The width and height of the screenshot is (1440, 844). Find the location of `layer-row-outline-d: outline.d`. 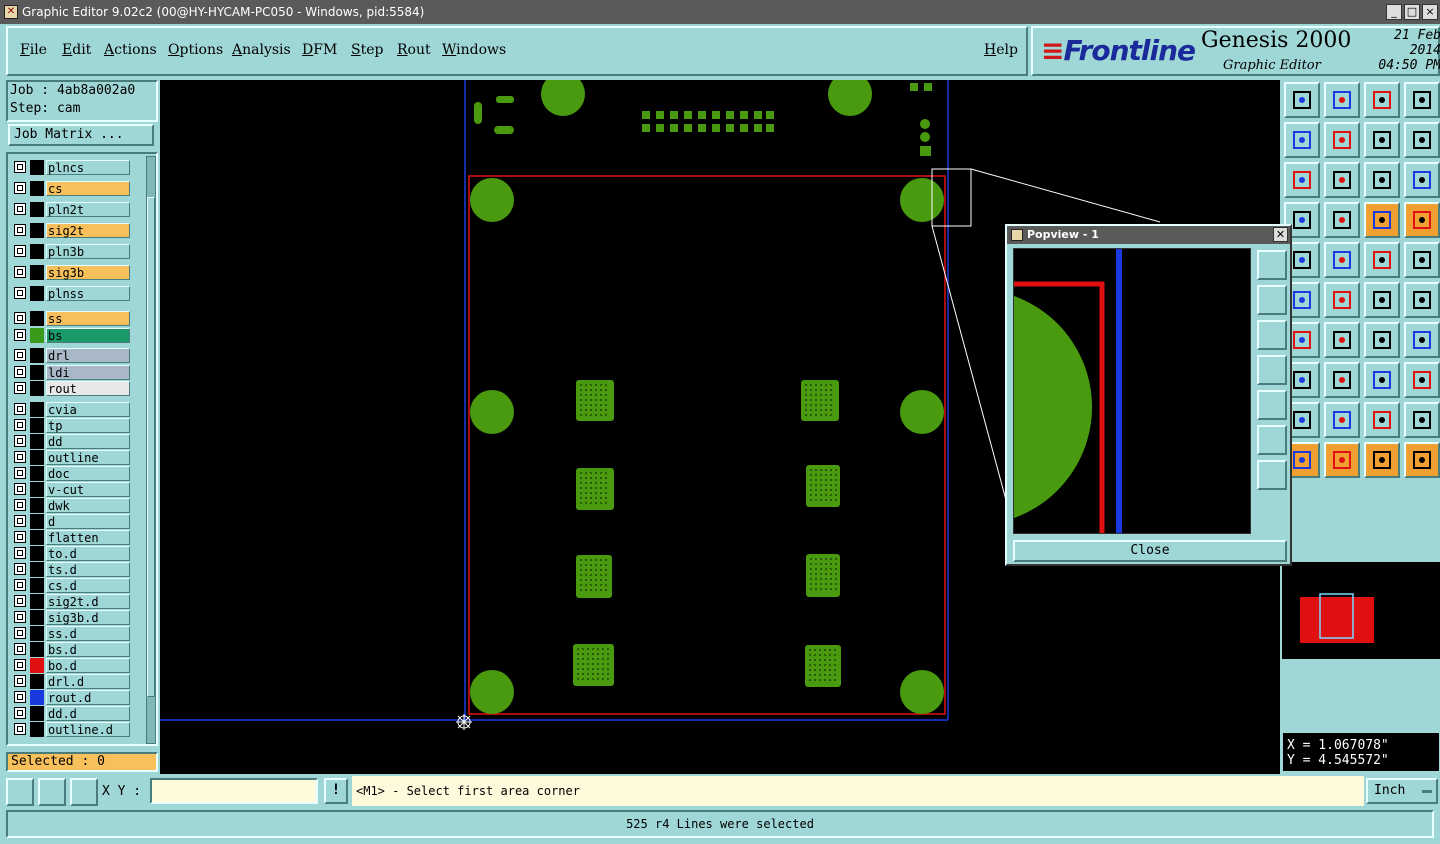

layer-row-outline-d: outline.d is located at coordinates (72, 729).